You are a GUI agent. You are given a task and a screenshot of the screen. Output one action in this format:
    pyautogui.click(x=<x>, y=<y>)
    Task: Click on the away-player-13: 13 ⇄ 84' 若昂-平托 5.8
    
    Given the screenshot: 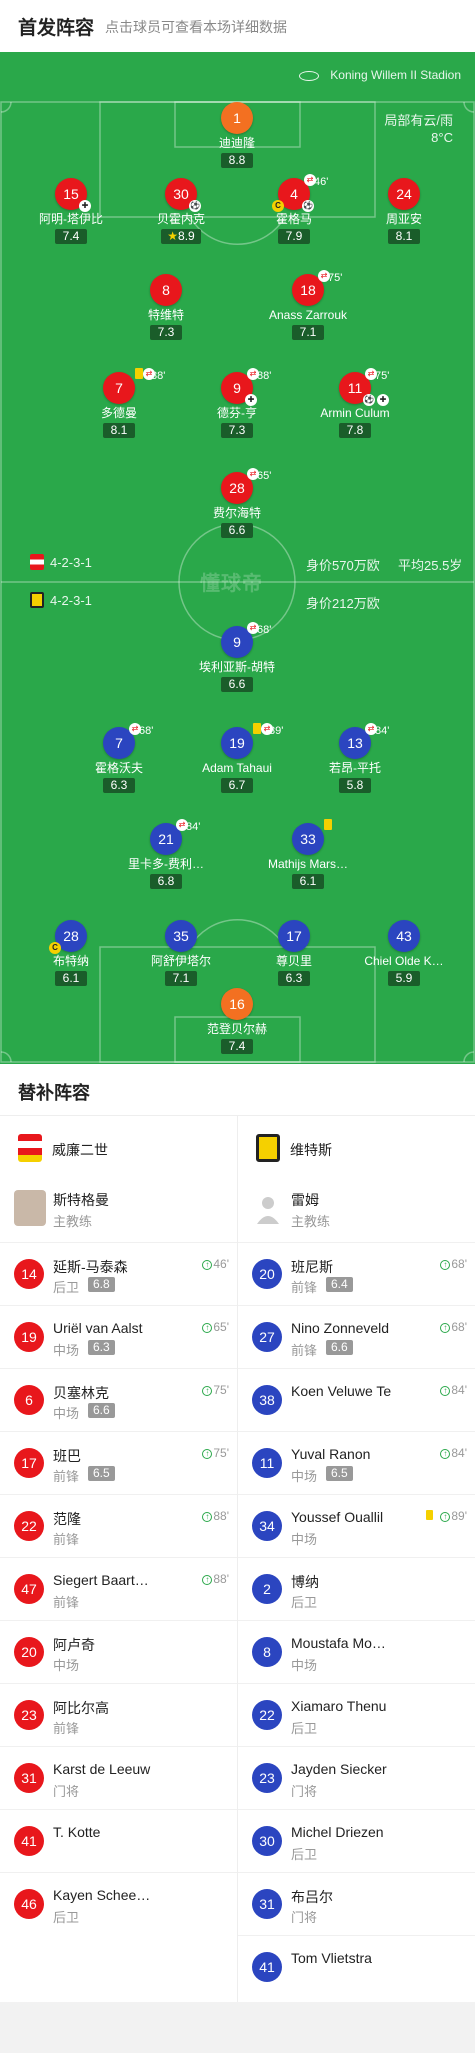 What is the action you would take?
    pyautogui.click(x=355, y=758)
    